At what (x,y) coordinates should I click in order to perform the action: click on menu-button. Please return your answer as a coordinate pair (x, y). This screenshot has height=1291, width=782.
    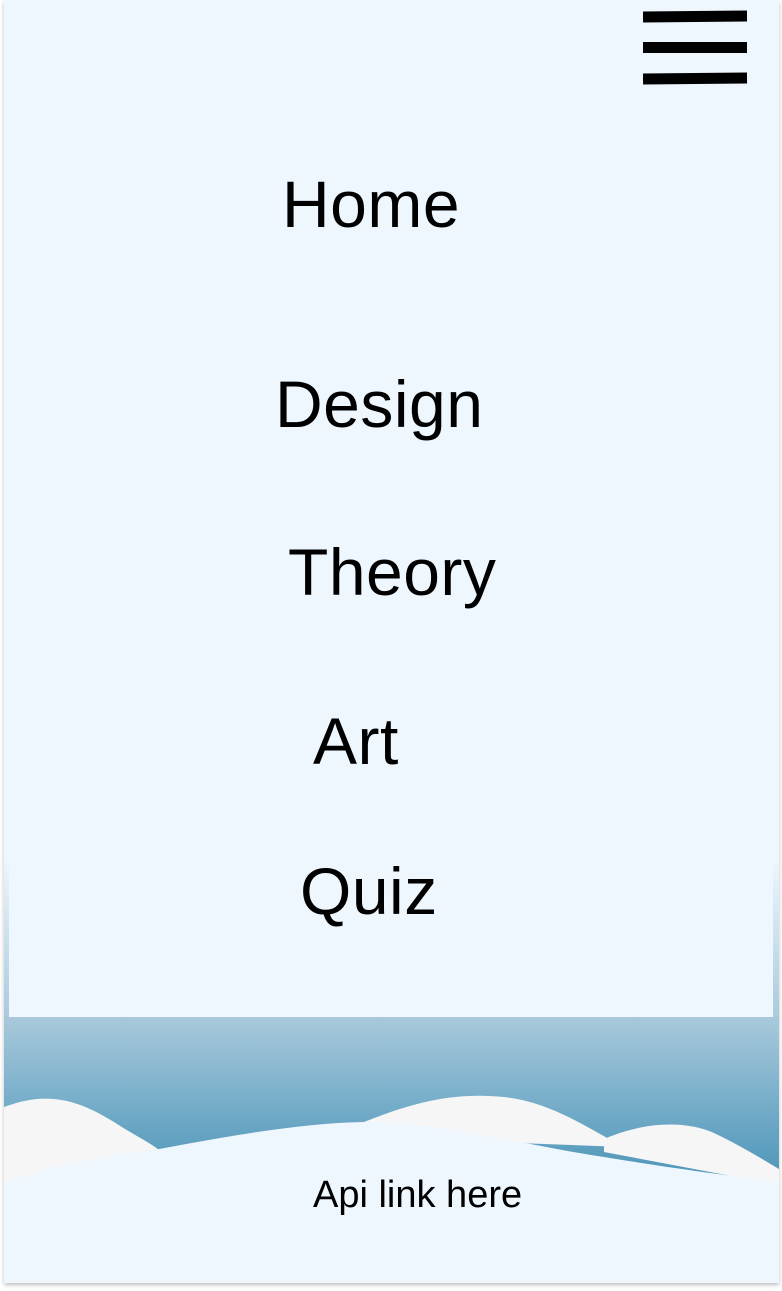
    Looking at the image, I should click on (696, 49).